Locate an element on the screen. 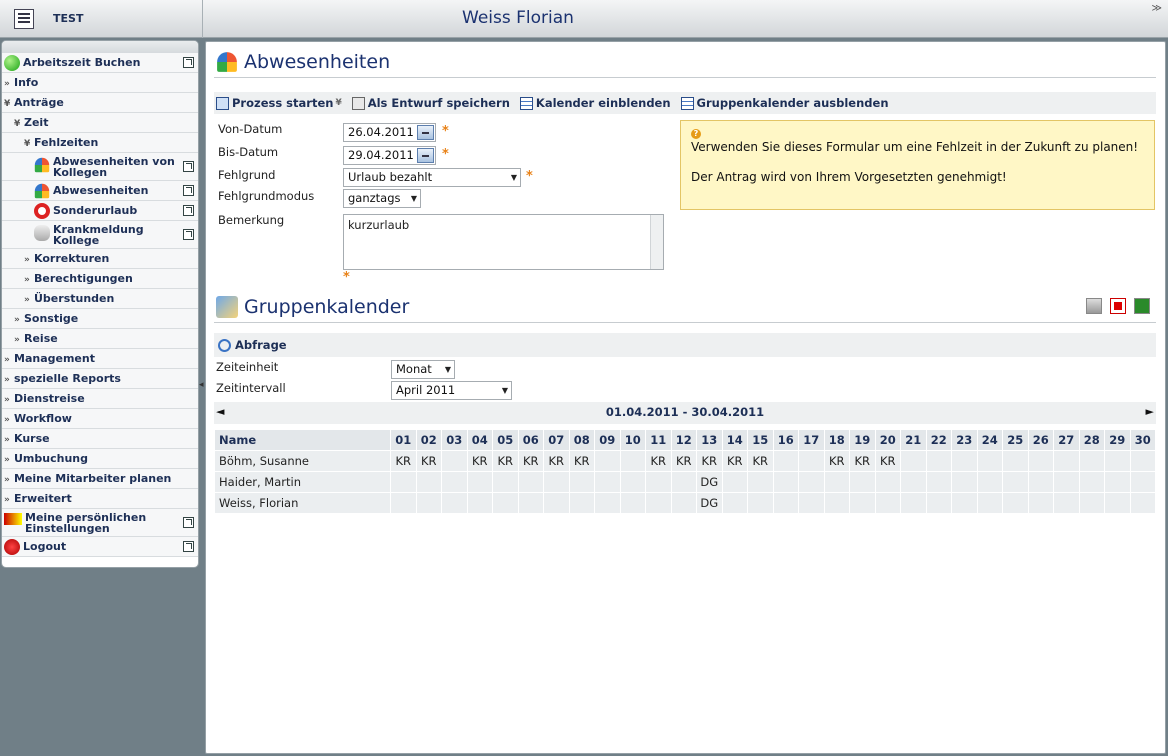  sidebar-item-reports: » spezielle Reports is located at coordinates (100, 379).